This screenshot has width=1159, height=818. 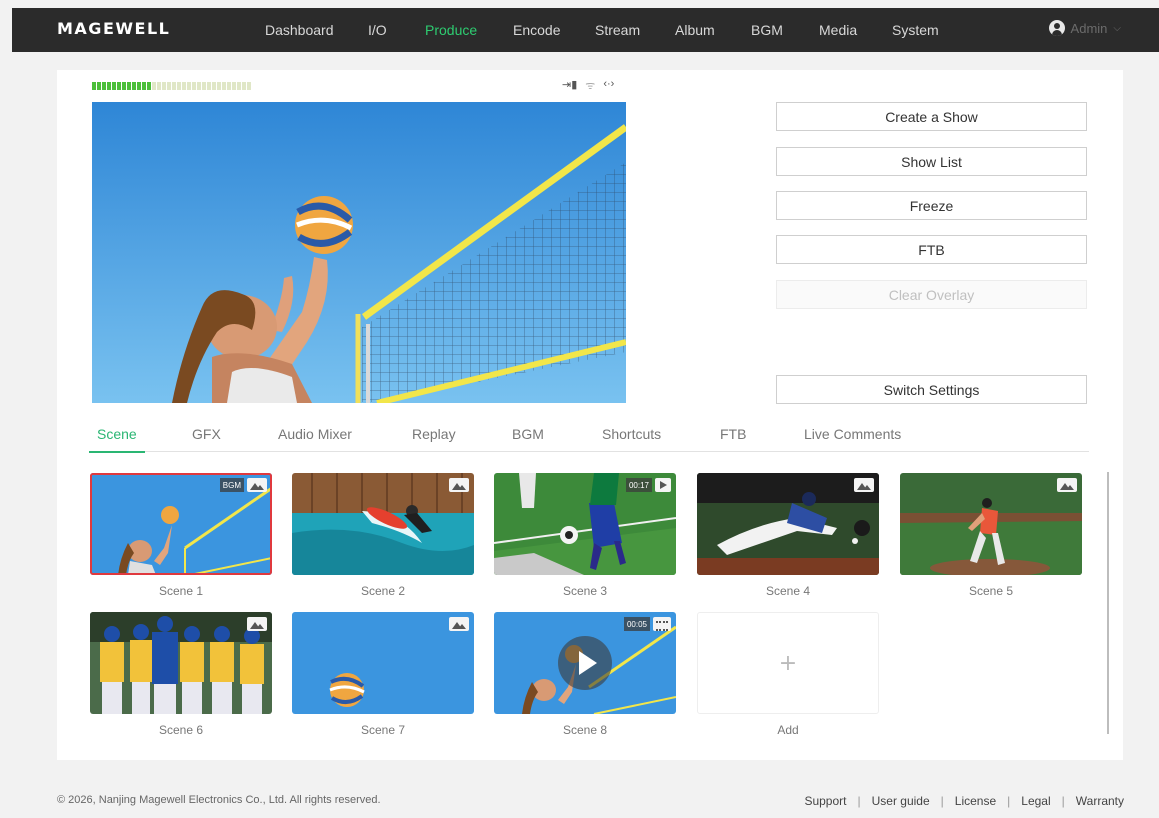 What do you see at coordinates (451, 30) in the screenshot?
I see `nav-produce: Produce` at bounding box center [451, 30].